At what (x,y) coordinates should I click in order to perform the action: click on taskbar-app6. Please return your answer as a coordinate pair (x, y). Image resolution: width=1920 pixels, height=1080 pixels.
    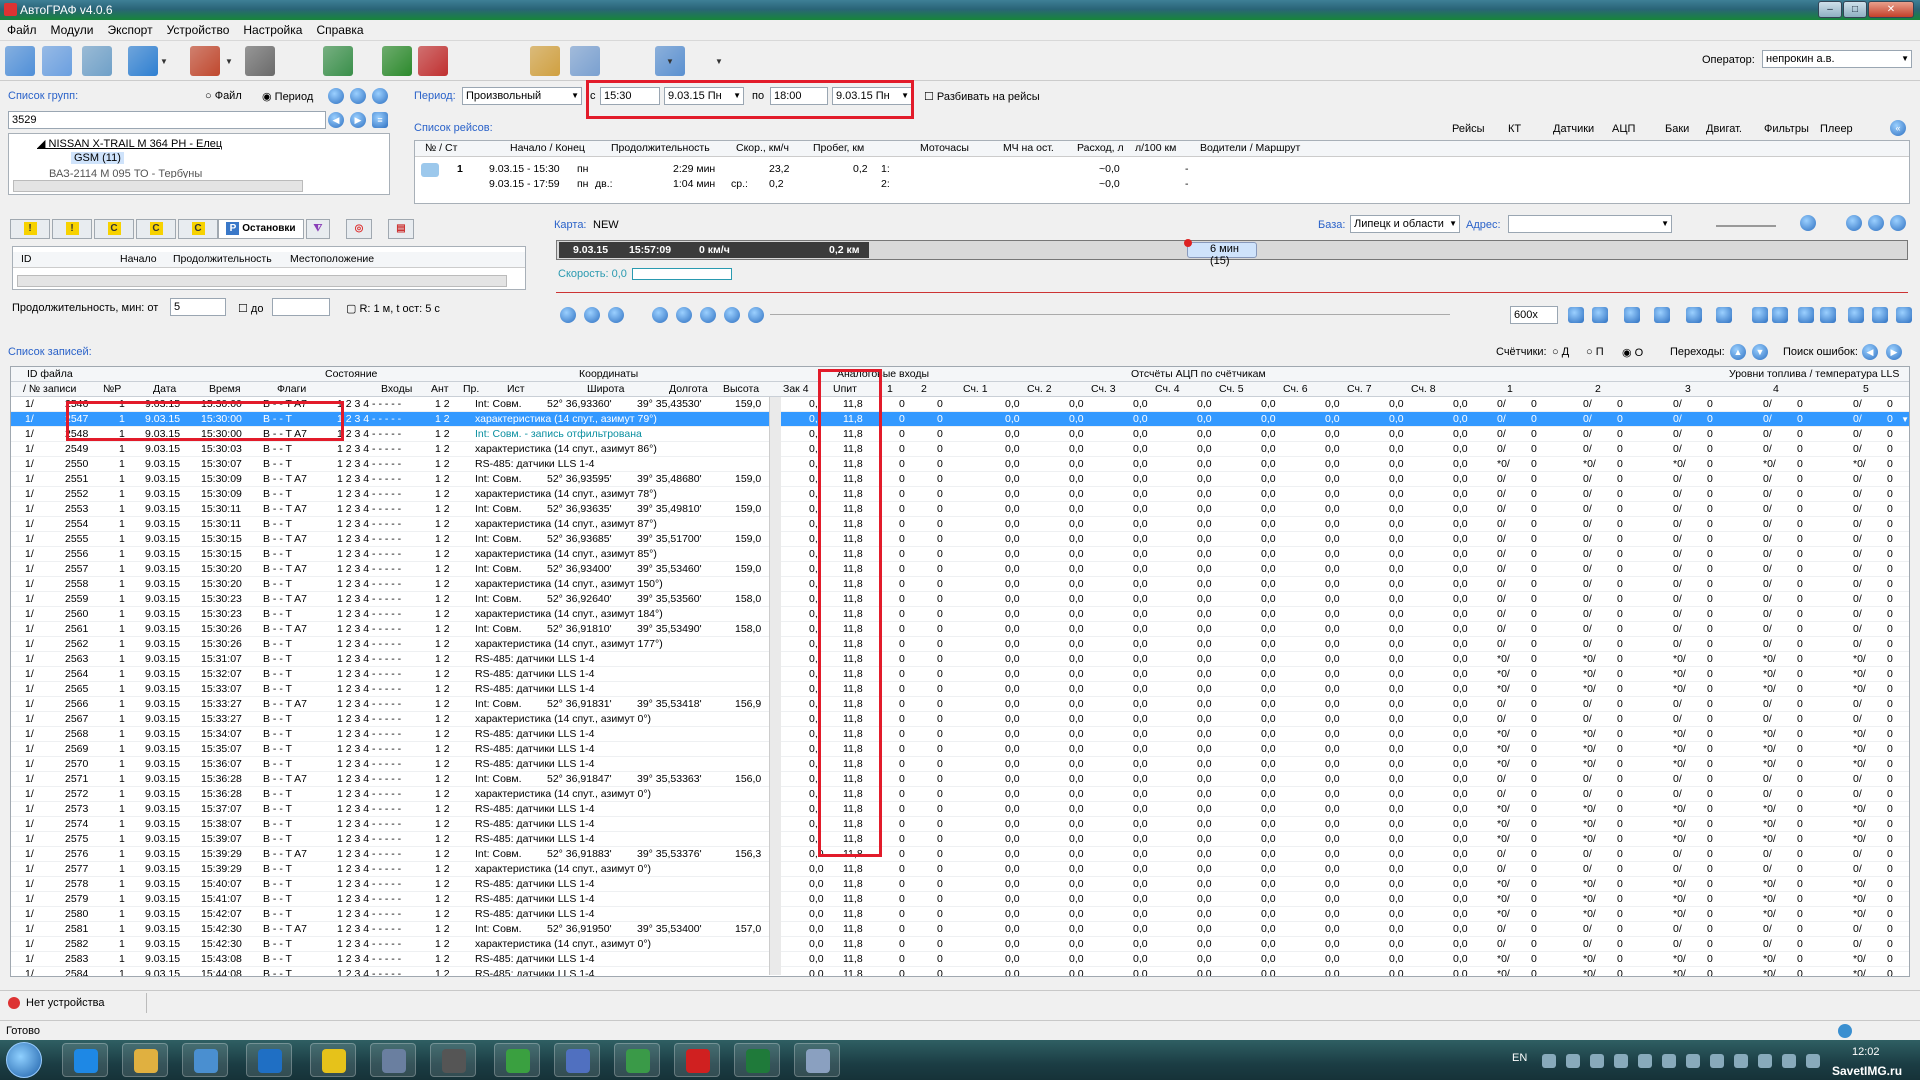
    Looking at the image, I should click on (453, 1060).